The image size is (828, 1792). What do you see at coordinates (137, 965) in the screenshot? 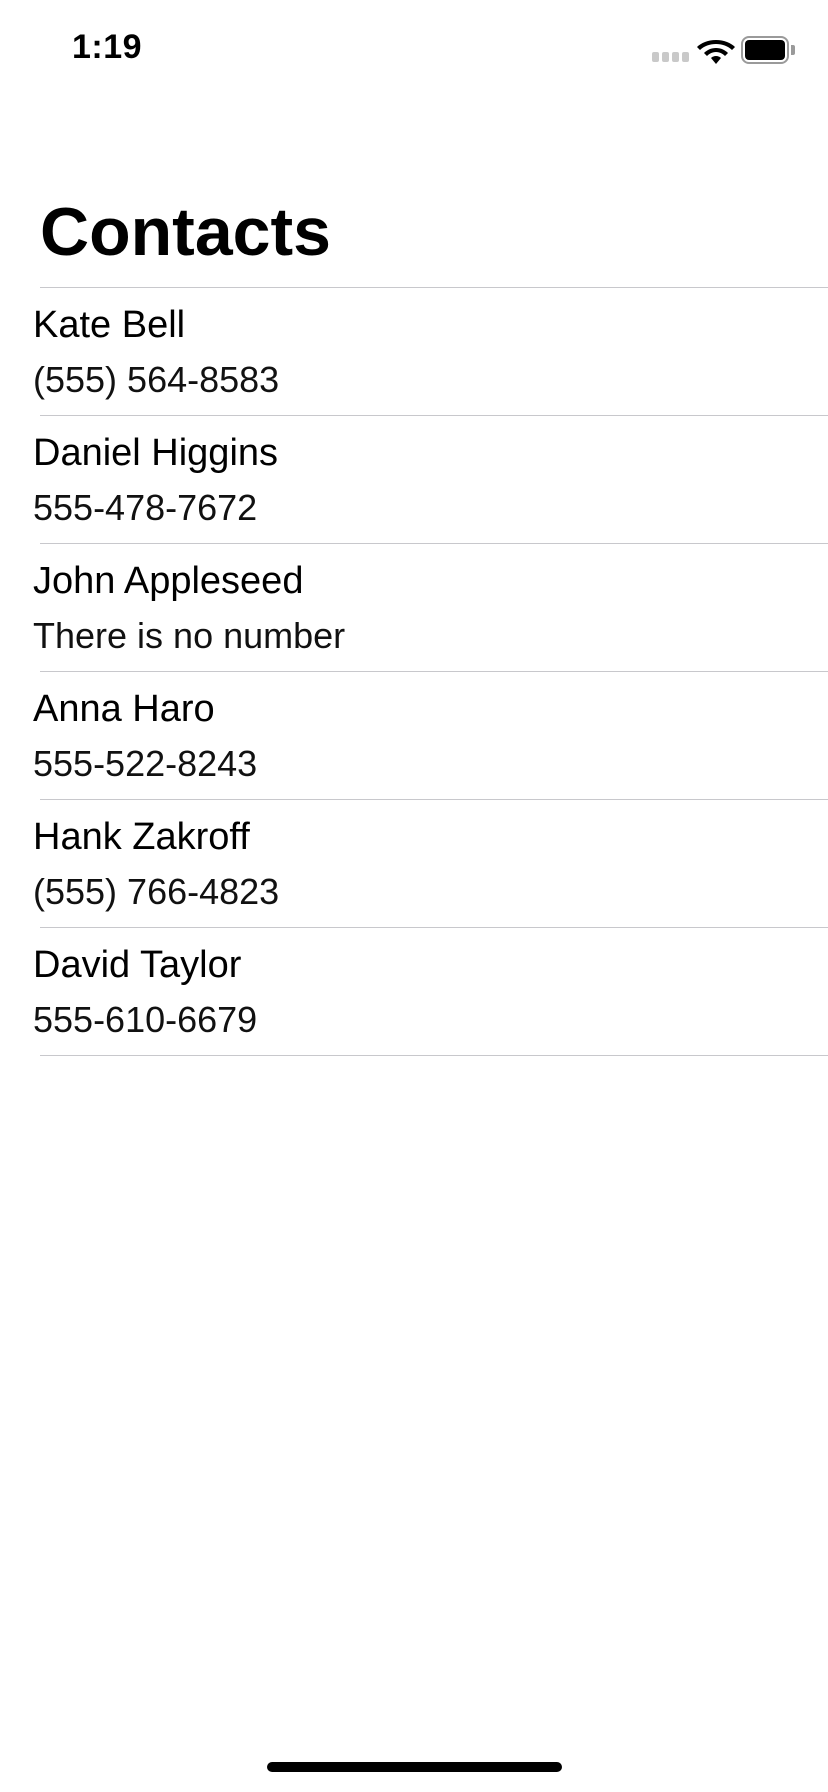
I see `contact-name: David Taylor` at bounding box center [137, 965].